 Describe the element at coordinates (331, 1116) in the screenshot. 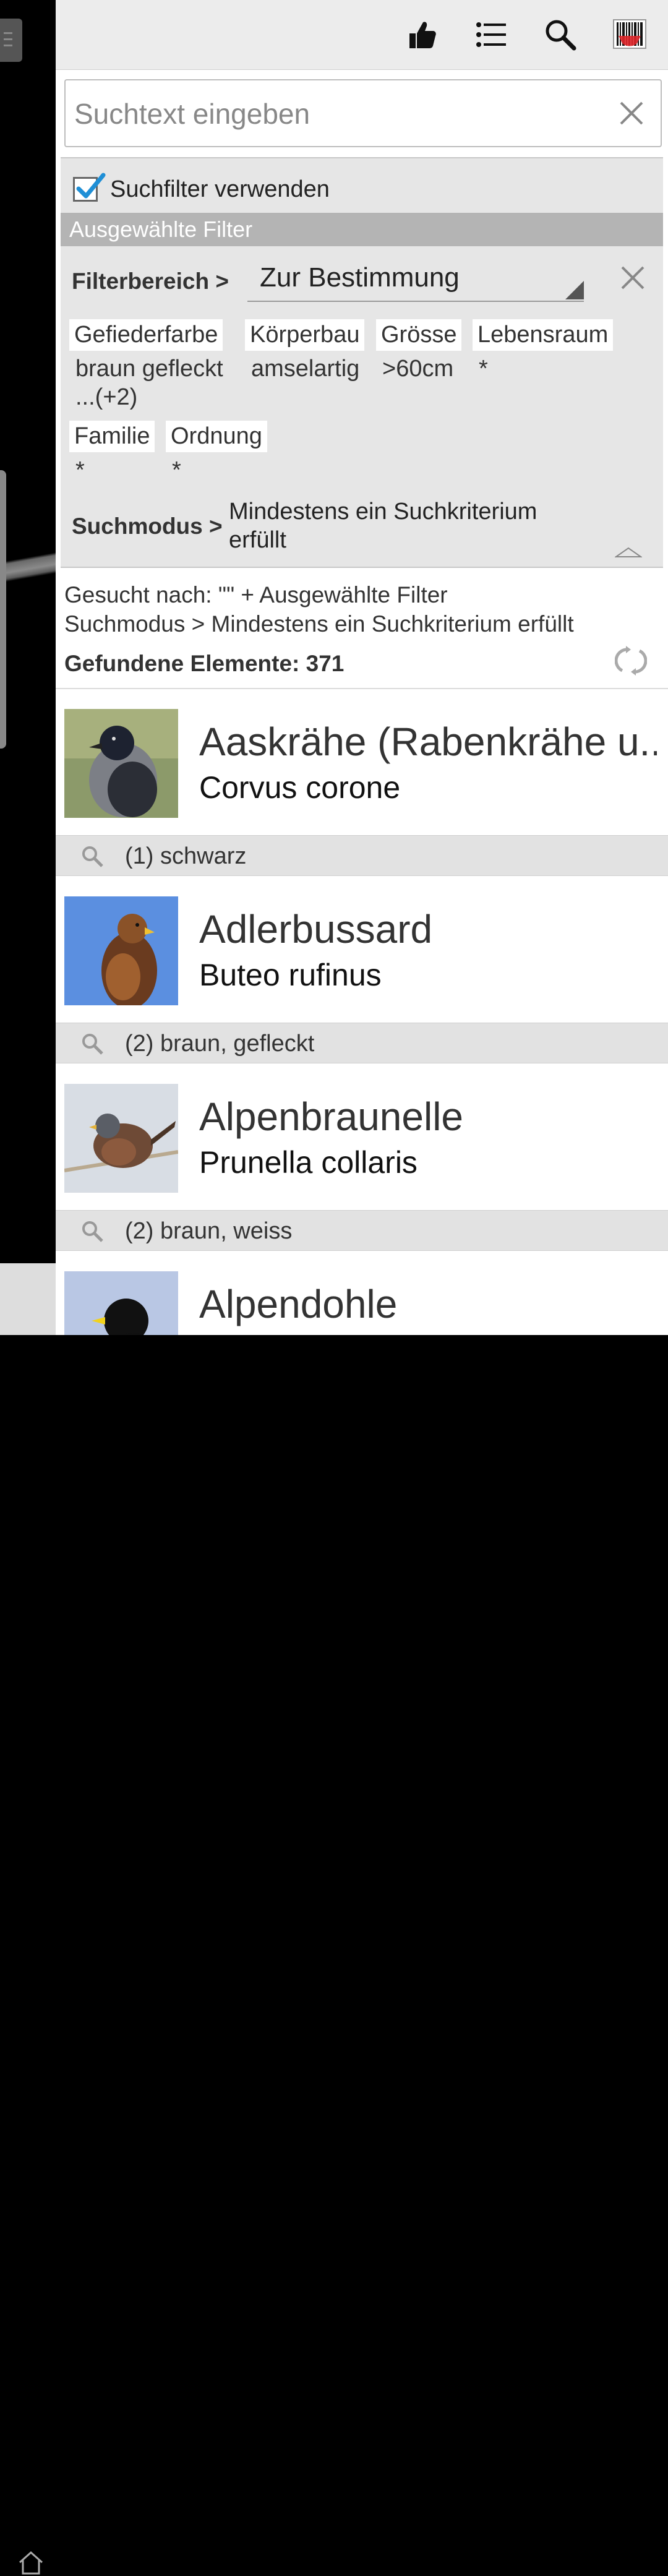

I see `bird-name: Alpenbraunelle` at that location.